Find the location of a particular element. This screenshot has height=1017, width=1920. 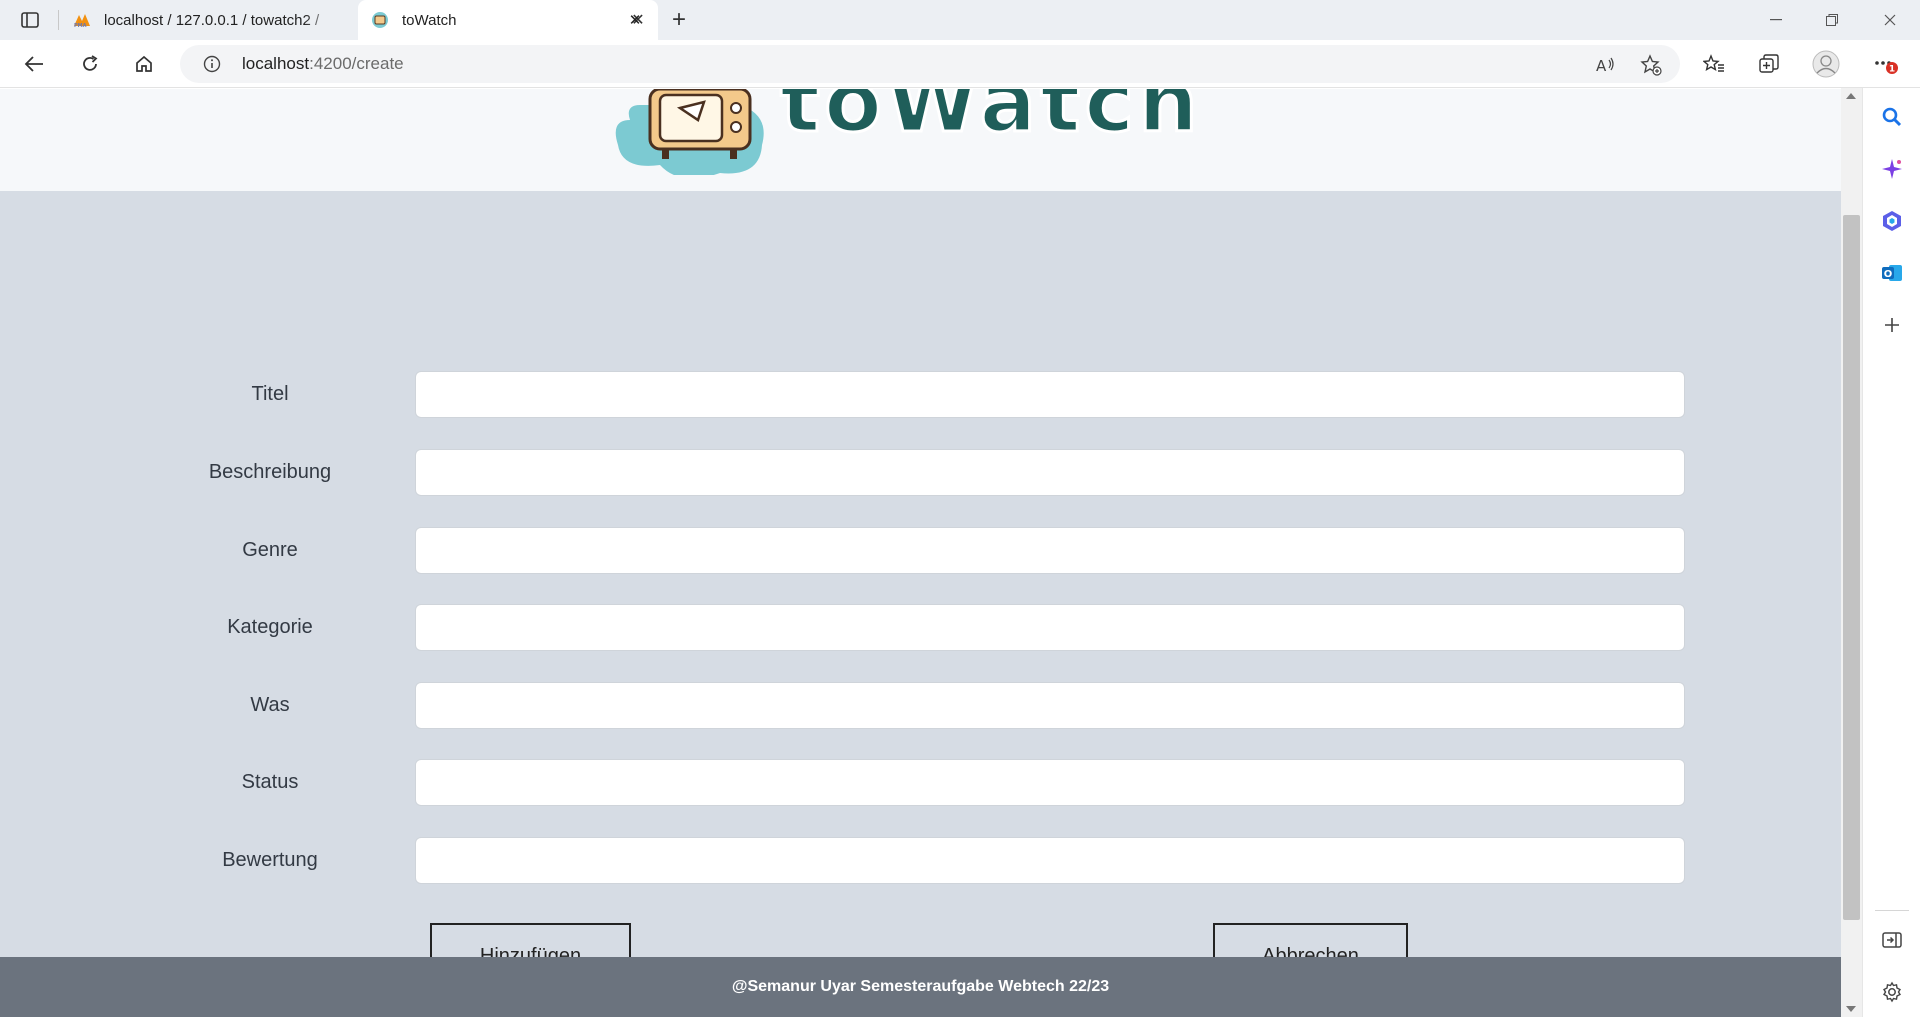

add-sidebar-app-icon is located at coordinates (1892, 325).